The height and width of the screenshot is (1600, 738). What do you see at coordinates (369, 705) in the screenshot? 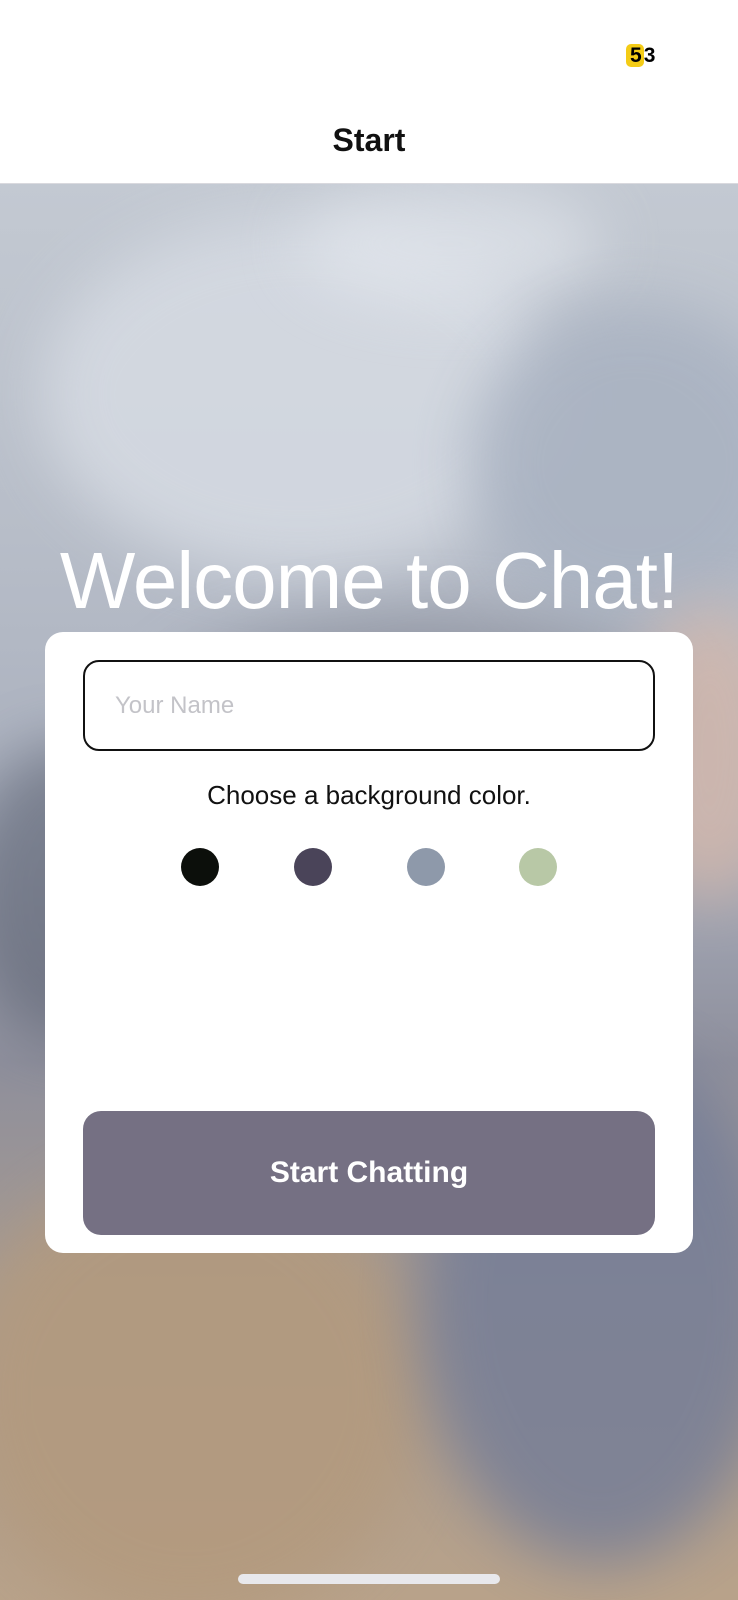
I see `name-input` at bounding box center [369, 705].